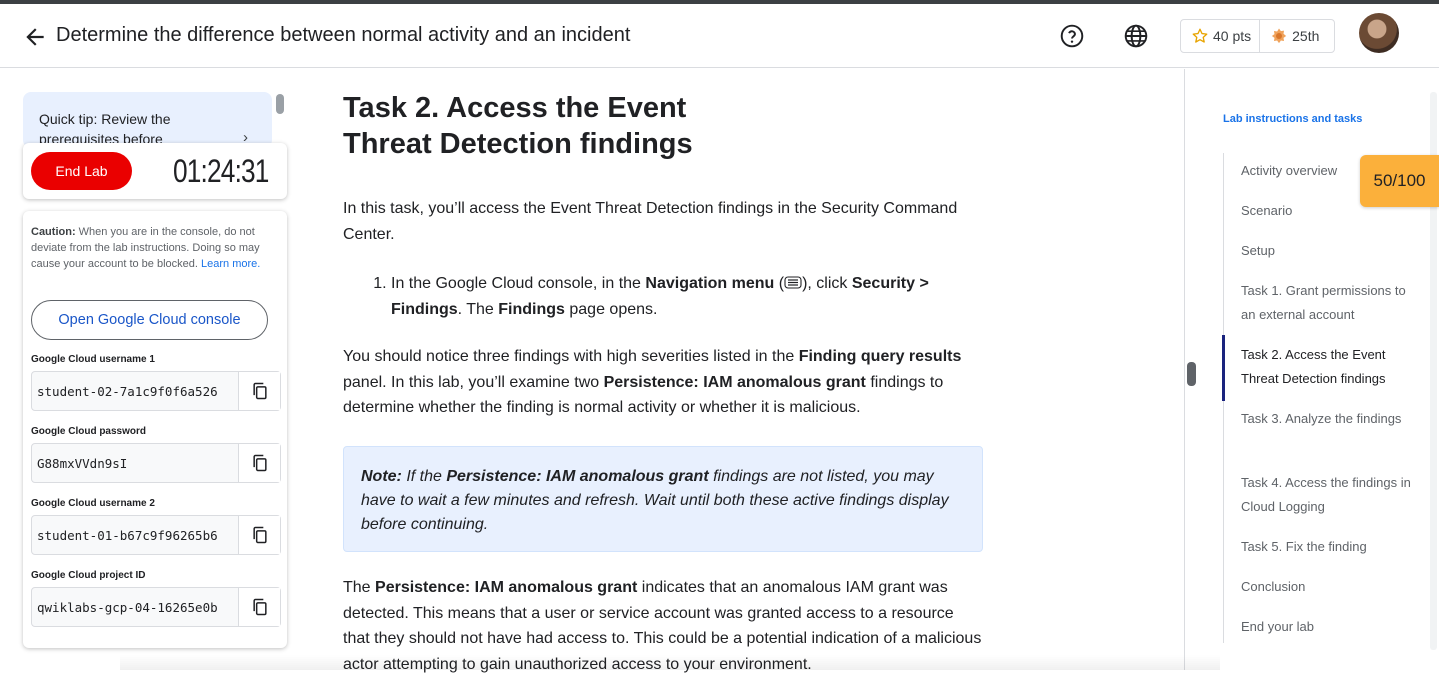  Describe the element at coordinates (35, 37) in the screenshot. I see `back-arrow-icon` at that location.